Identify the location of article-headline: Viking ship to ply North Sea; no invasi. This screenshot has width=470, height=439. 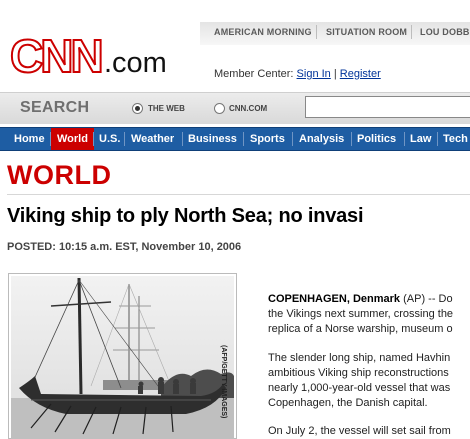
(185, 216).